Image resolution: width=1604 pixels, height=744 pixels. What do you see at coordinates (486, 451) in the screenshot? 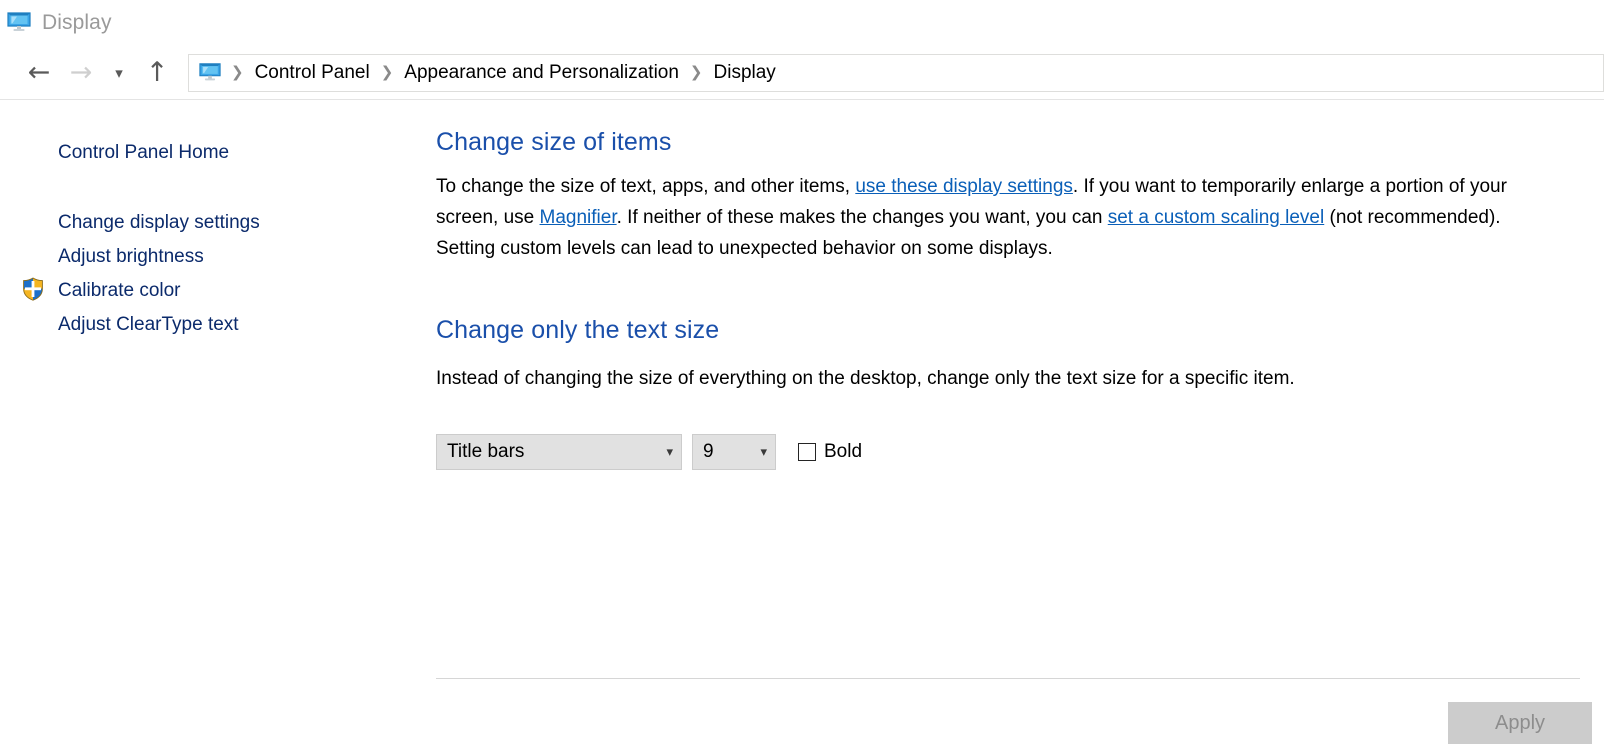
I see `item-select-value: Title bars` at bounding box center [486, 451].